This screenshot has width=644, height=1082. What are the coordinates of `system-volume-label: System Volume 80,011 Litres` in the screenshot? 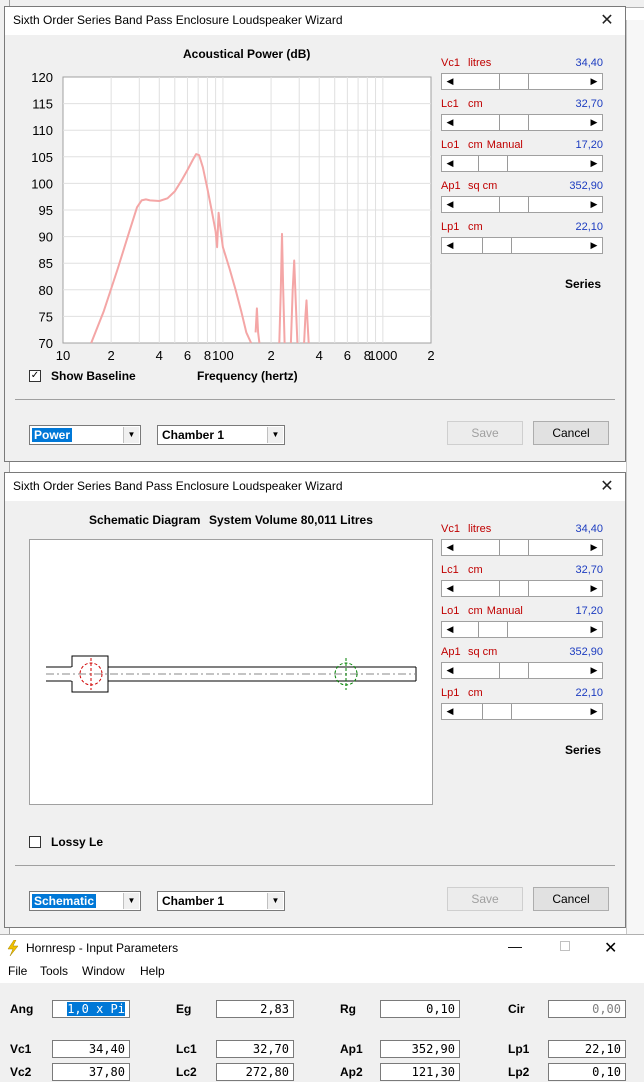 It's located at (291, 520).